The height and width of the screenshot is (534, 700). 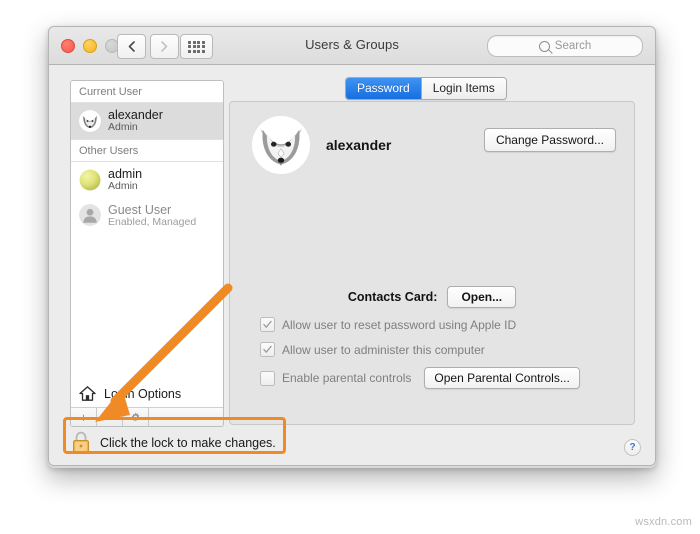 I want to click on house-icon, so click(x=87, y=393).